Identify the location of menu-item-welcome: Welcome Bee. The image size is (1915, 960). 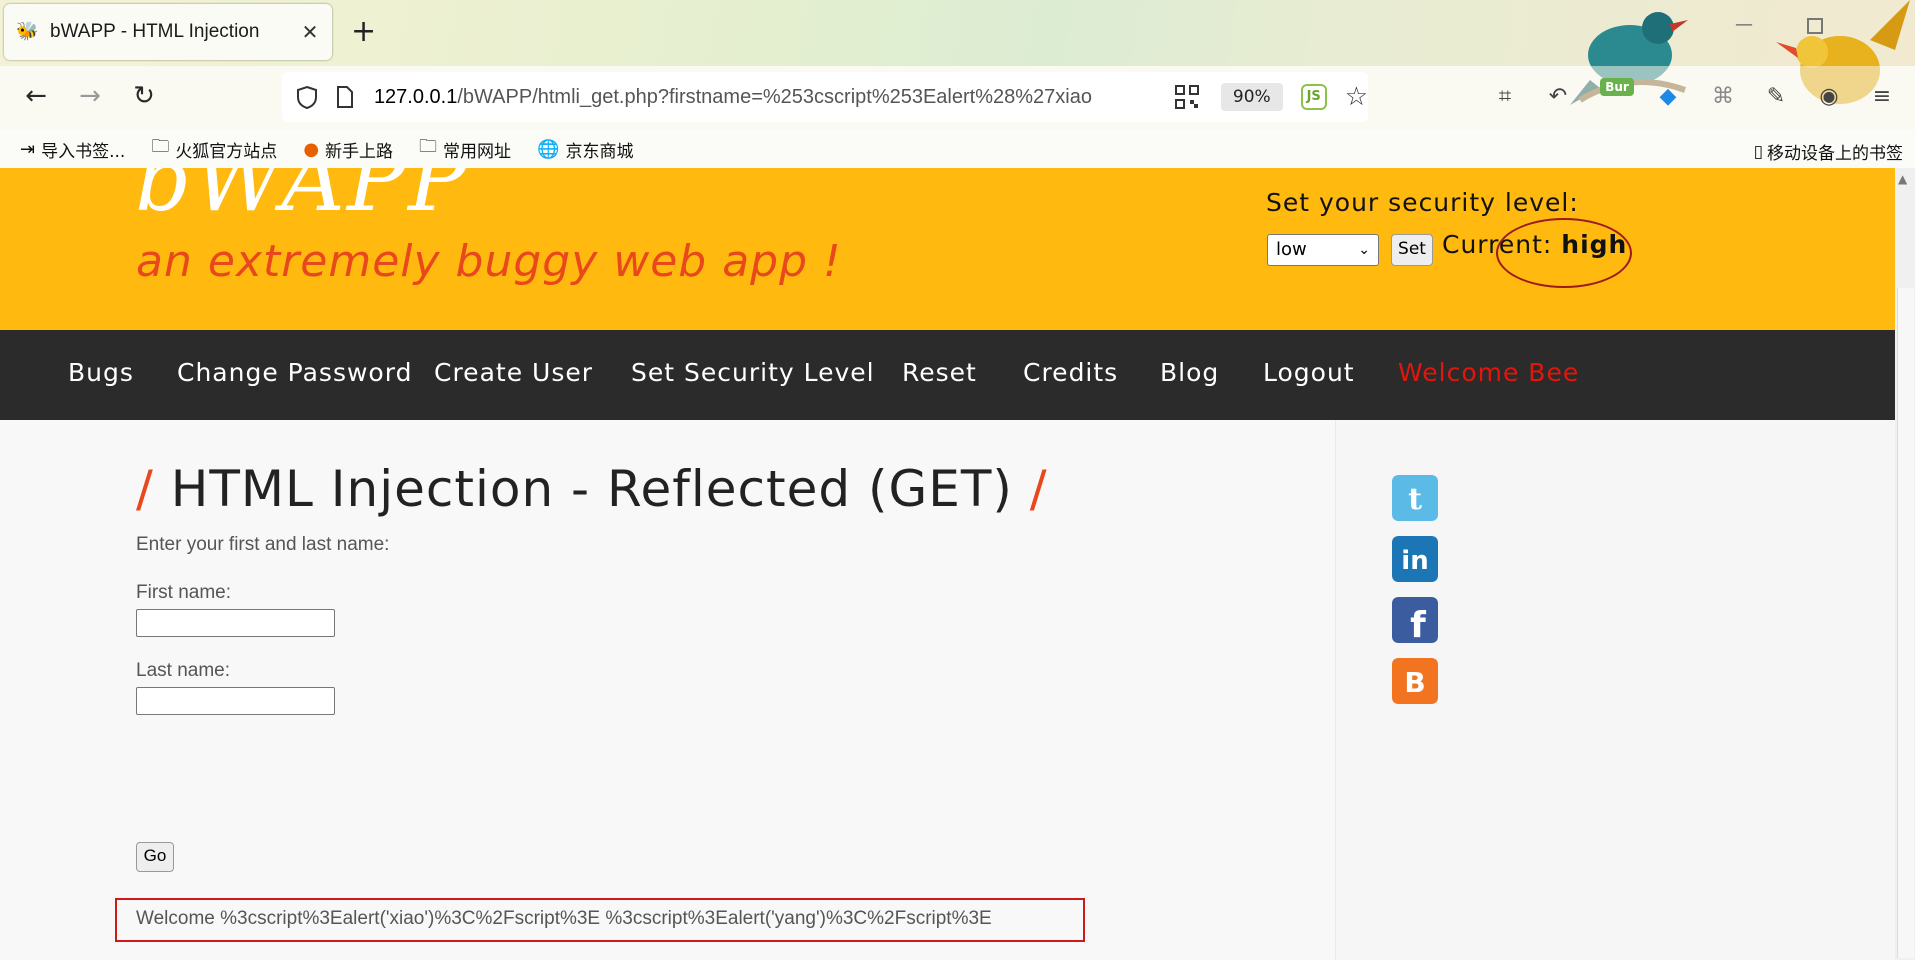
(1488, 372).